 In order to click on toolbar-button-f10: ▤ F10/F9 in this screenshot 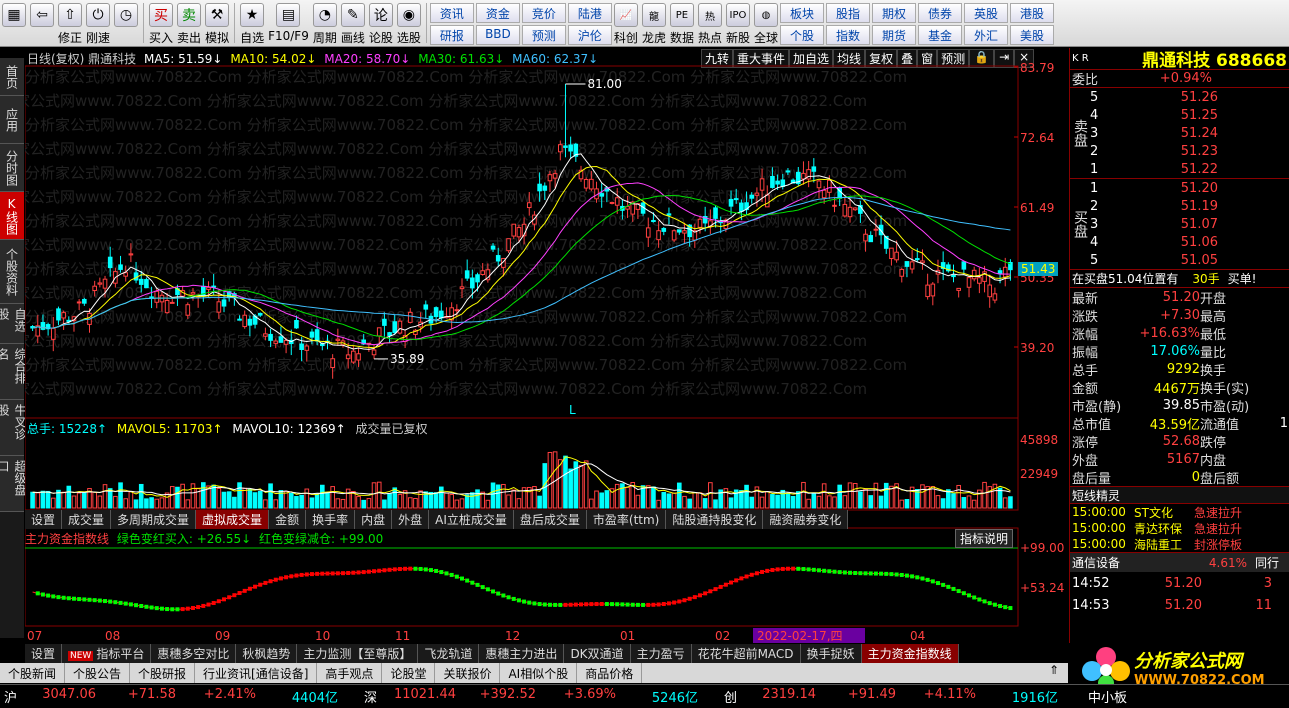, I will do `click(288, 23)`.